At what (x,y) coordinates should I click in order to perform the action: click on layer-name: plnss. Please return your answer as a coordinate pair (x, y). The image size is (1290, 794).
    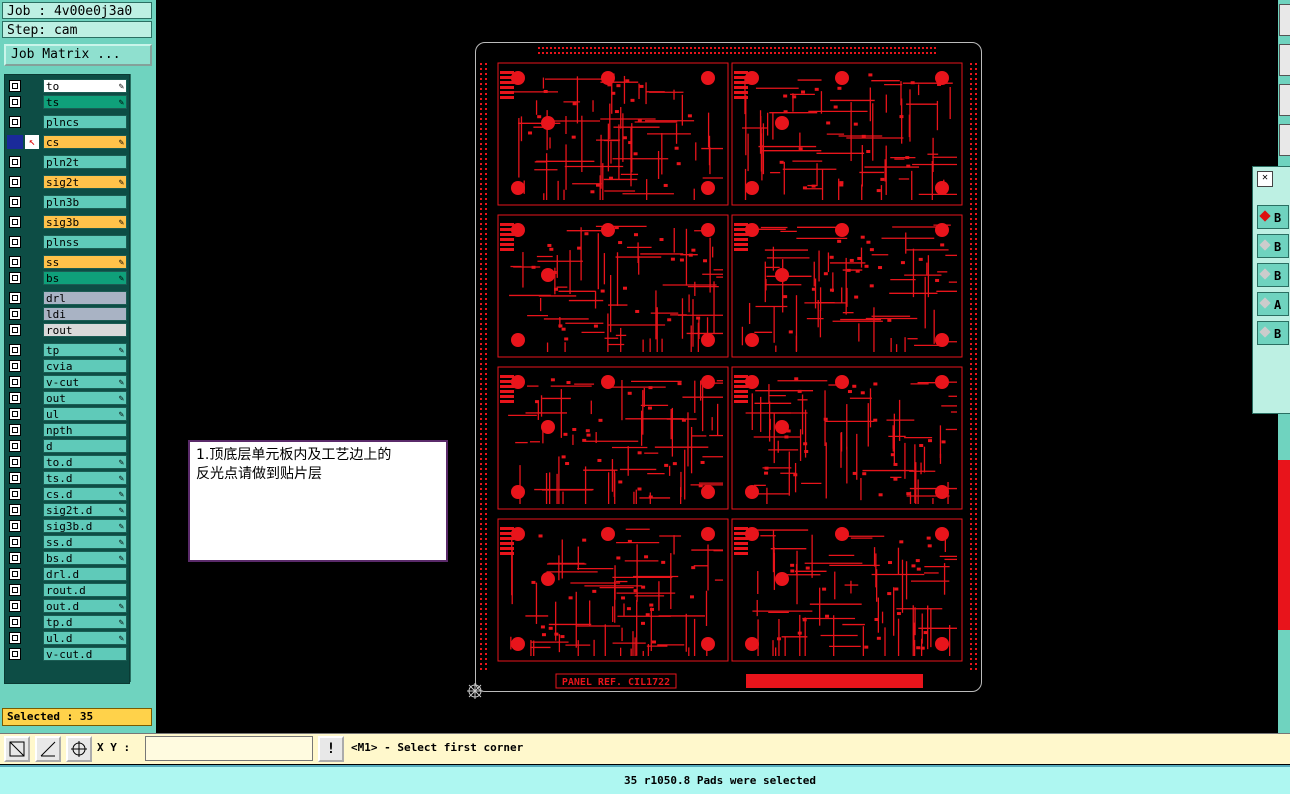
    Looking at the image, I should click on (85, 242).